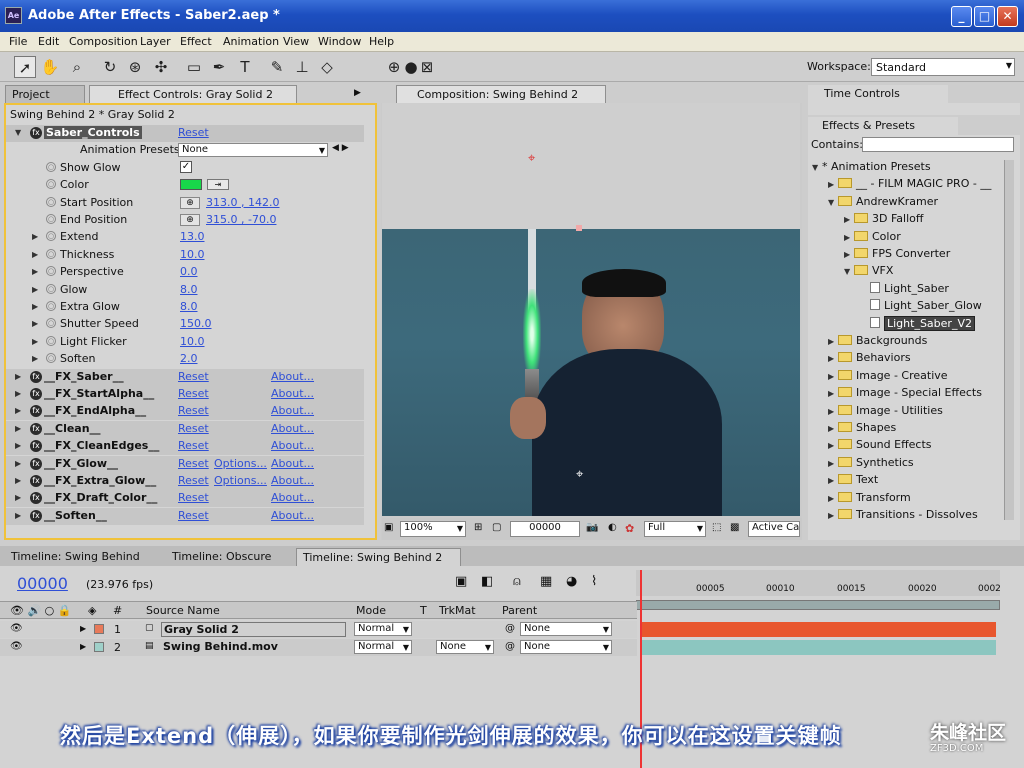  Describe the element at coordinates (905, 394) in the screenshot. I see `preset-tree-item: ▶ Image - Special Effects` at that location.